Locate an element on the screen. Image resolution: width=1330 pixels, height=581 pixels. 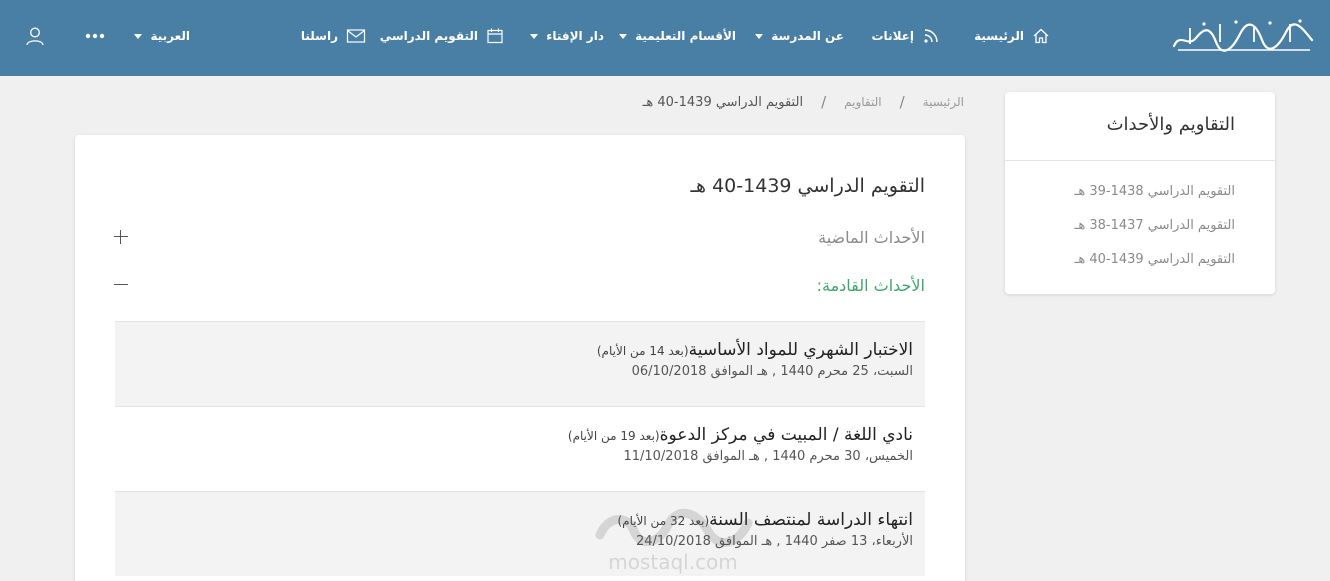
envelope-icon is located at coordinates (356, 36).